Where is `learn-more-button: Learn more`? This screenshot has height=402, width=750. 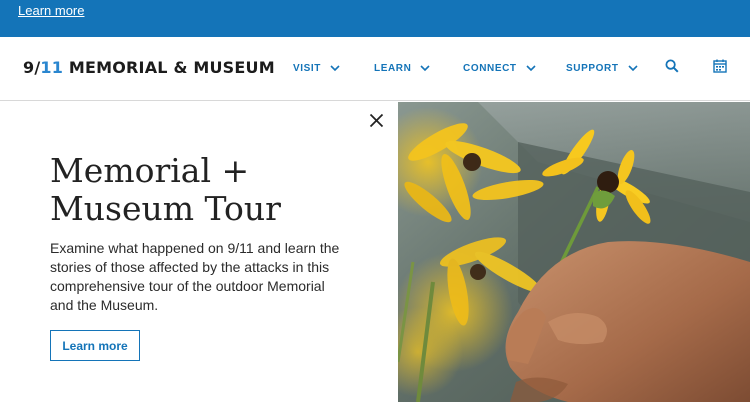
learn-more-button: Learn more is located at coordinates (95, 345).